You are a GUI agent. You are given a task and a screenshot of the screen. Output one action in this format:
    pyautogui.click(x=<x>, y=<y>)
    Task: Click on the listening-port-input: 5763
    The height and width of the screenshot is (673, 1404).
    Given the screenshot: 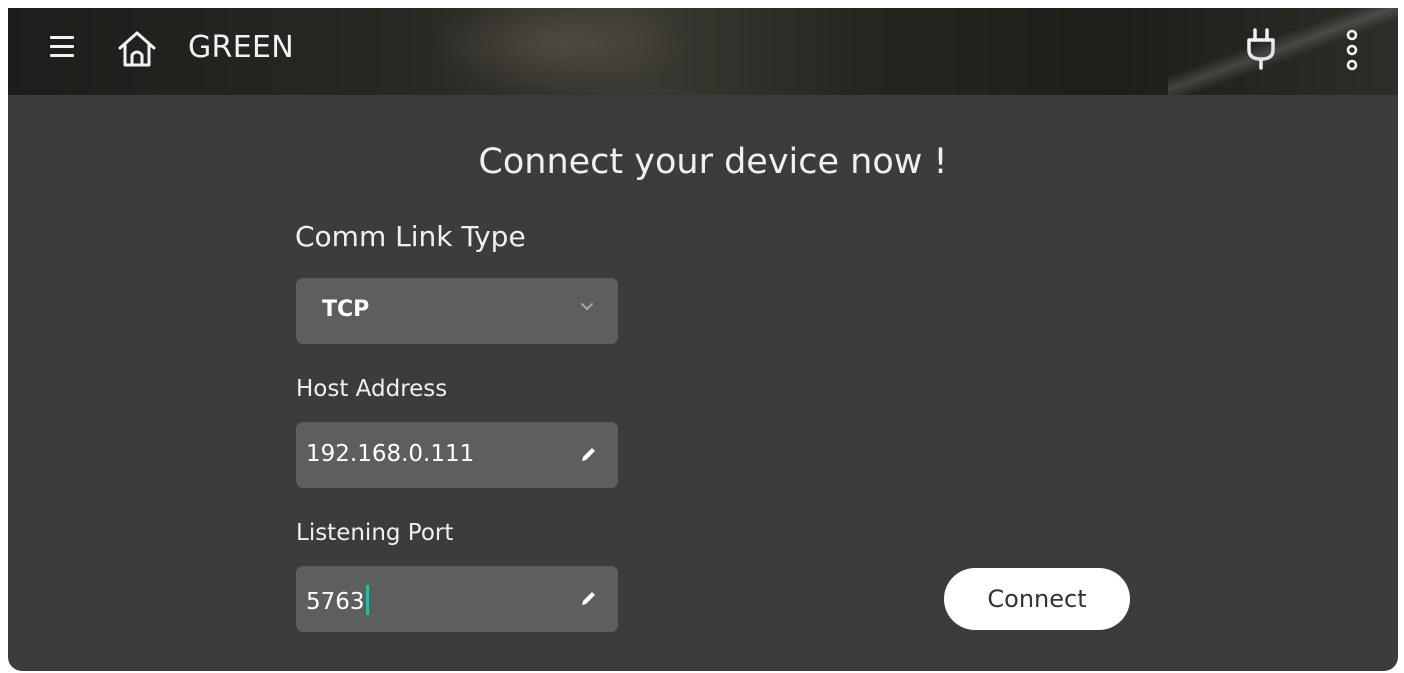 What is the action you would take?
    pyautogui.click(x=337, y=600)
    